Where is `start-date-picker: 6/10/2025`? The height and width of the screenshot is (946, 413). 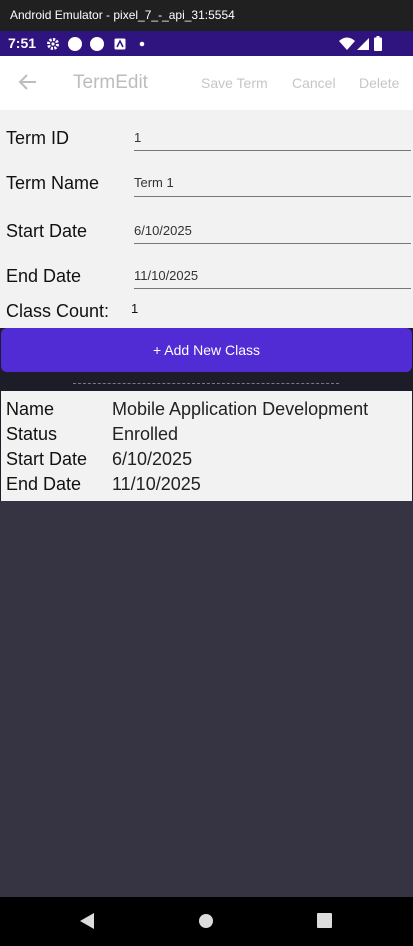 start-date-picker: 6/10/2025 is located at coordinates (272, 232).